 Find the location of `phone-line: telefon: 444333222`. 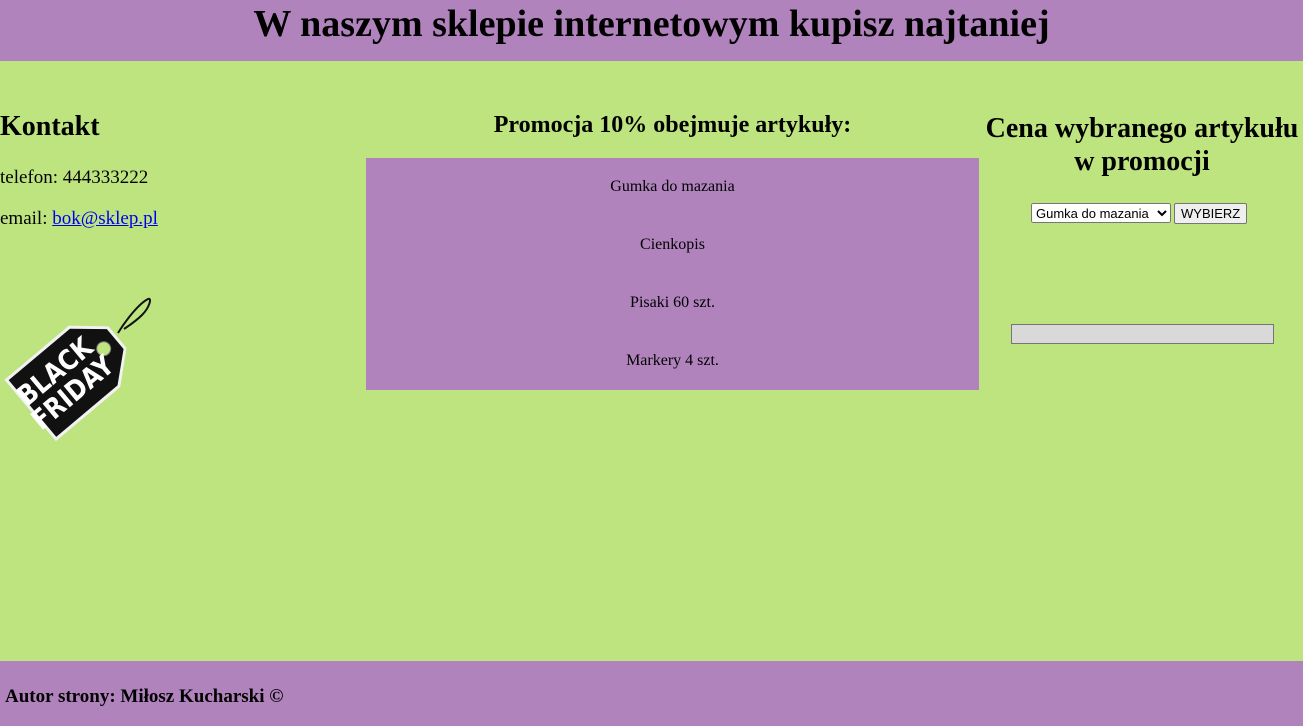

phone-line: telefon: 444333222 is located at coordinates (74, 178).